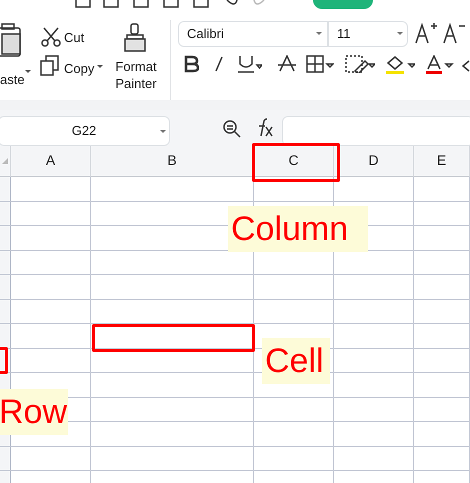 This screenshot has width=470, height=483. I want to click on annotation-tooltip: Column, so click(298, 229).